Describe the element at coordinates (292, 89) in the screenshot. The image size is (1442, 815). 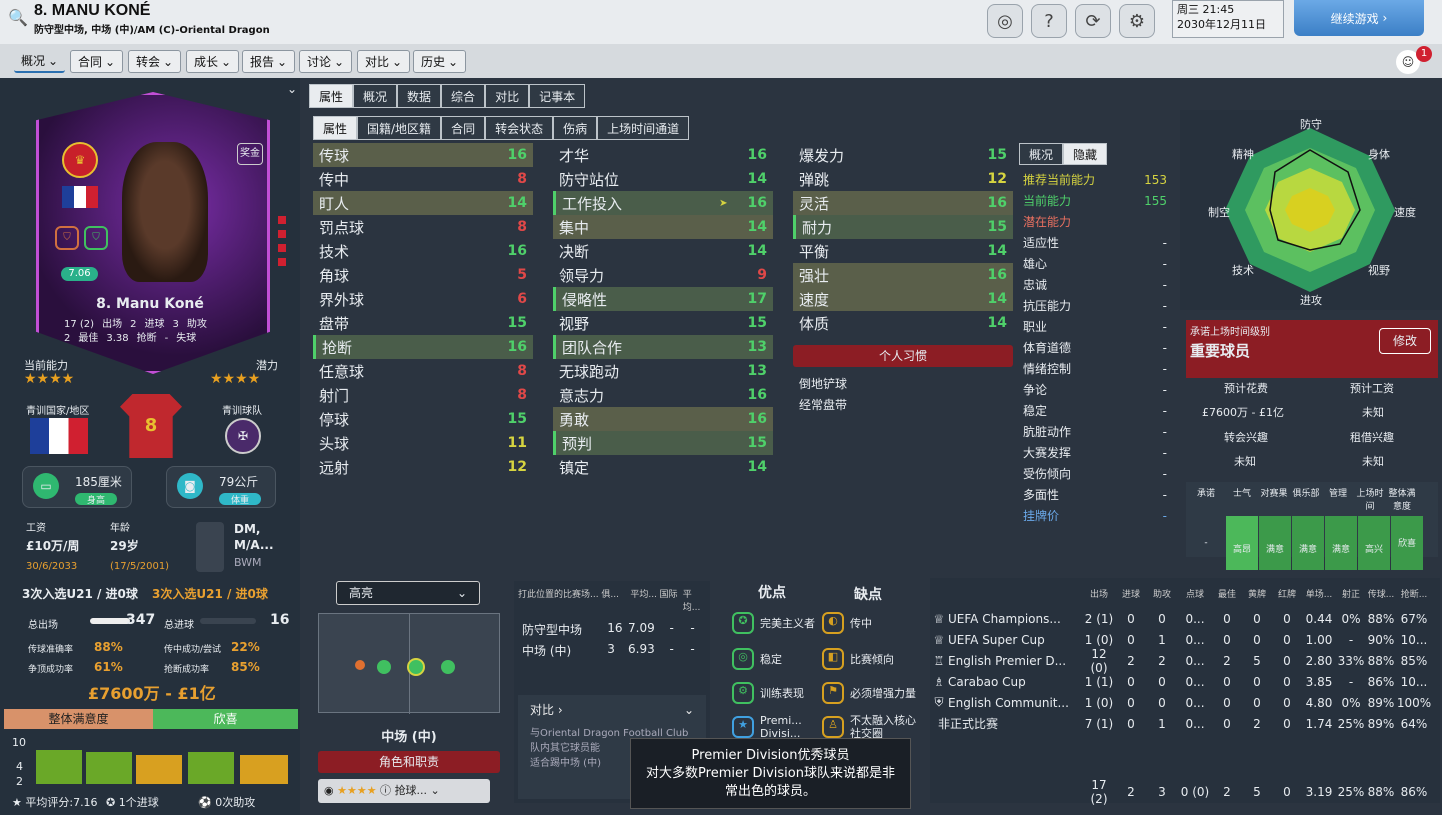
I see `chevron-down-icon: ⌄` at that location.